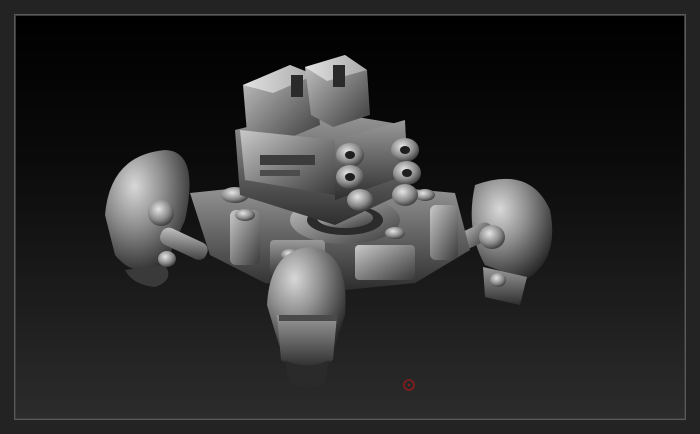 The image size is (700, 434). Describe the element at coordinates (306, 317) in the screenshot. I see `leg-front` at that location.